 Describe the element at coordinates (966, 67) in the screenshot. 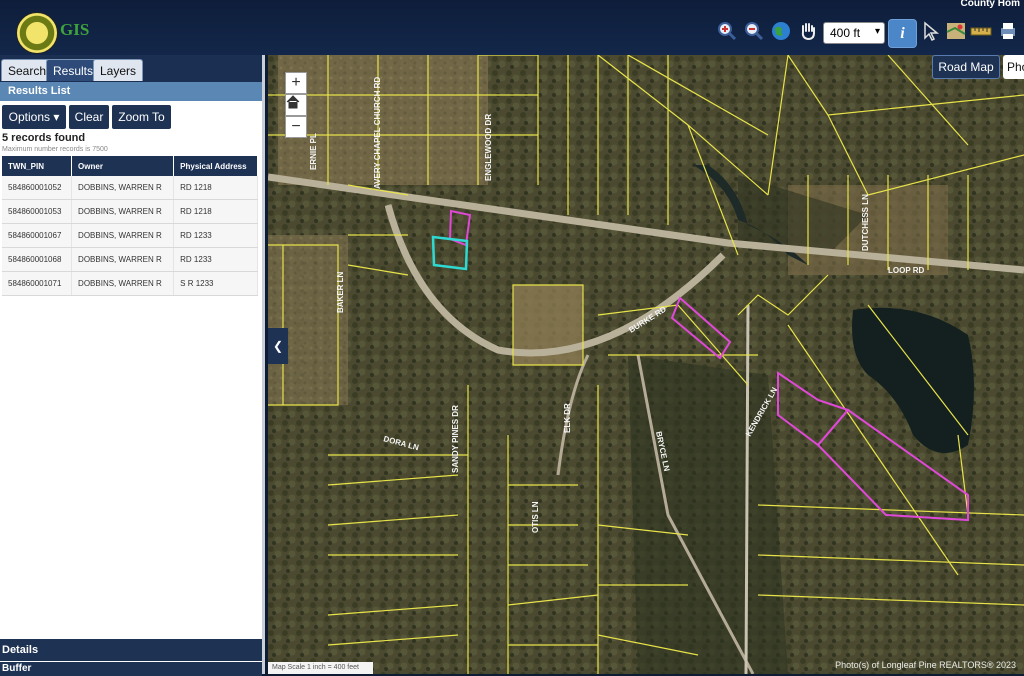

I see `road-map-button: Road Map` at that location.